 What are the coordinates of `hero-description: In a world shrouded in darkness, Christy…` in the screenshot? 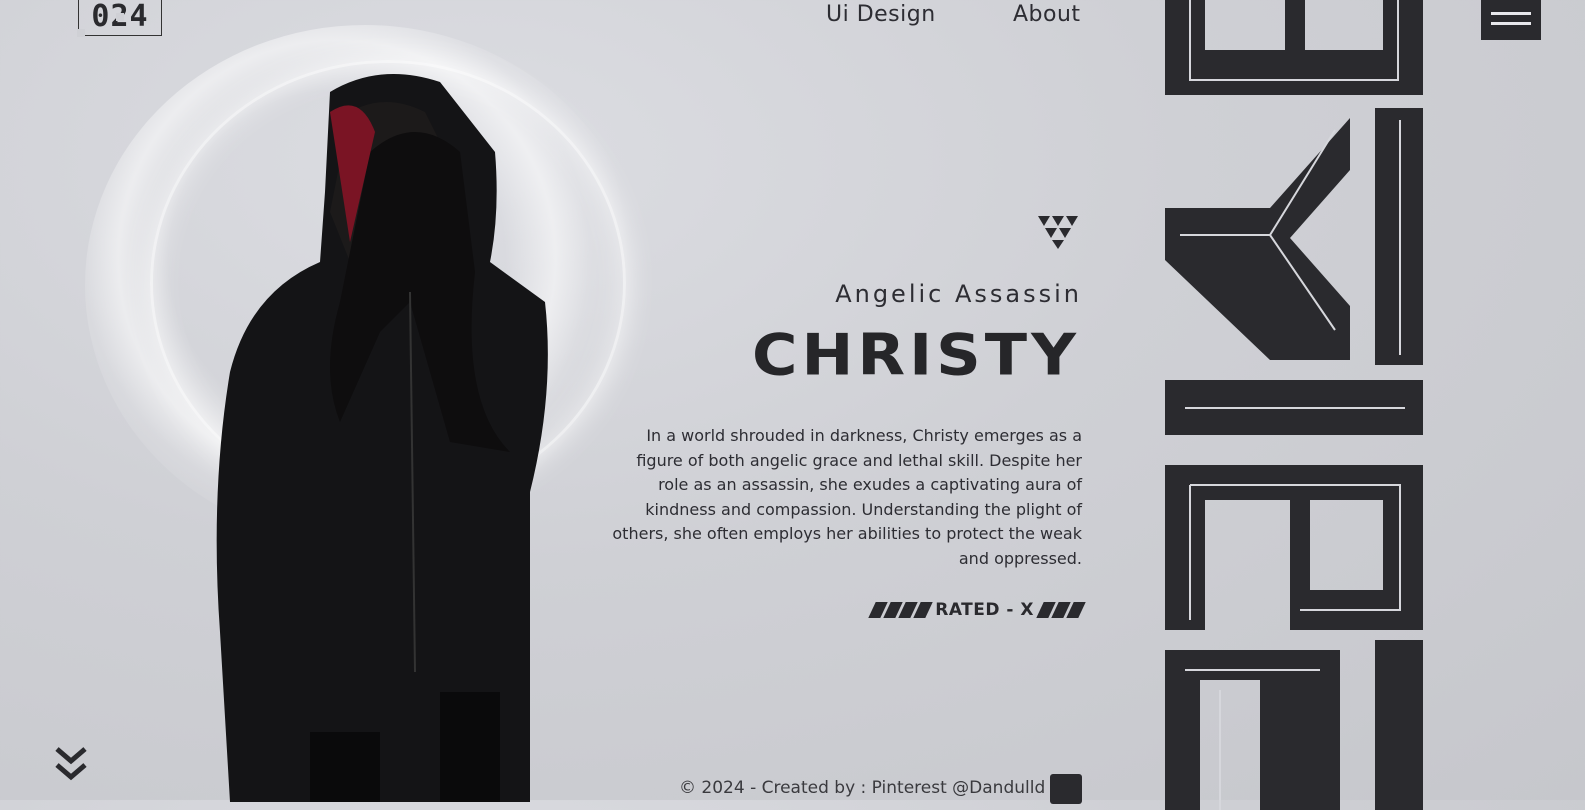 It's located at (847, 497).